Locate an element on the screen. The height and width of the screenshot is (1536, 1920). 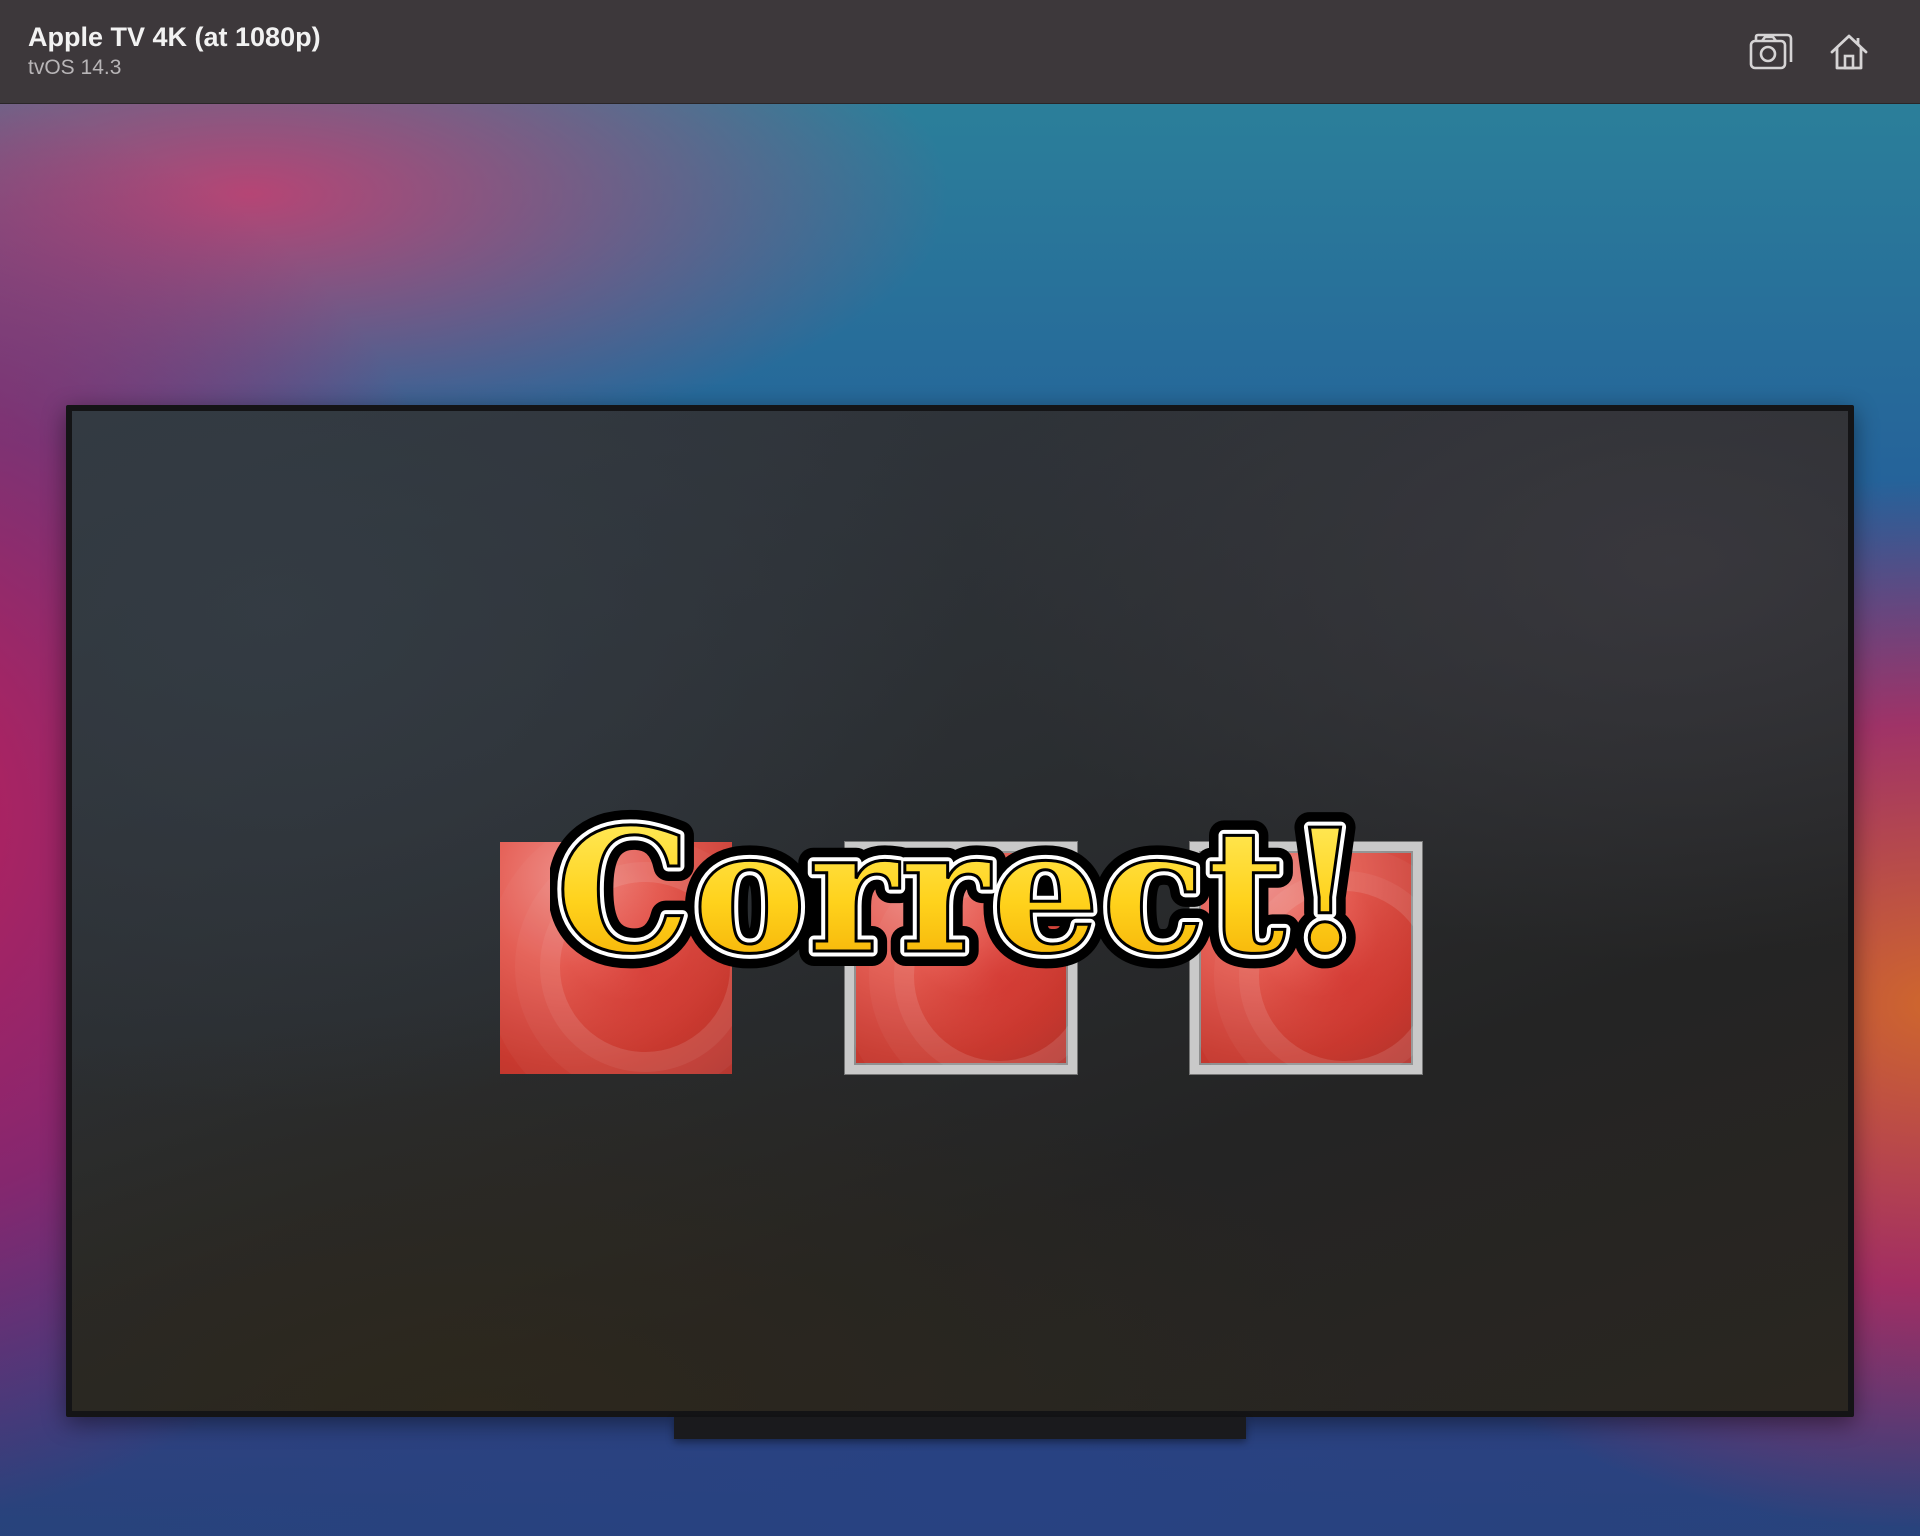
camera-icon is located at coordinates (1771, 51).